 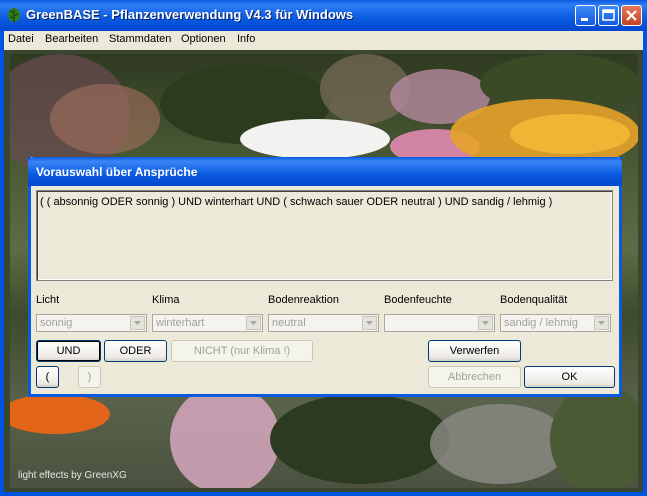 What do you see at coordinates (585, 15) in the screenshot?
I see `minimize-button` at bounding box center [585, 15].